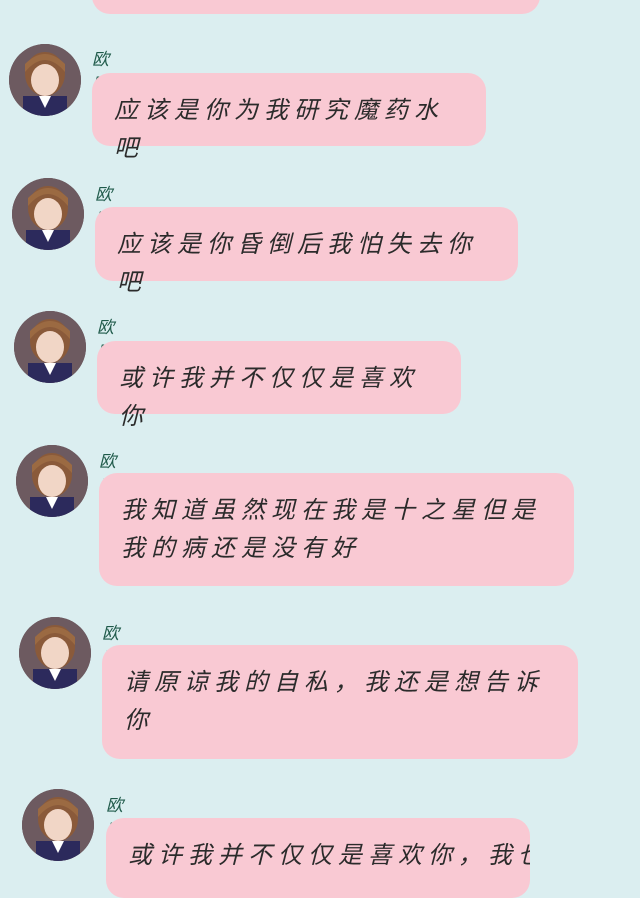  I want to click on message-bubble: 或许我并不仅仅是喜欢你，我也爱你, so click(318, 858).